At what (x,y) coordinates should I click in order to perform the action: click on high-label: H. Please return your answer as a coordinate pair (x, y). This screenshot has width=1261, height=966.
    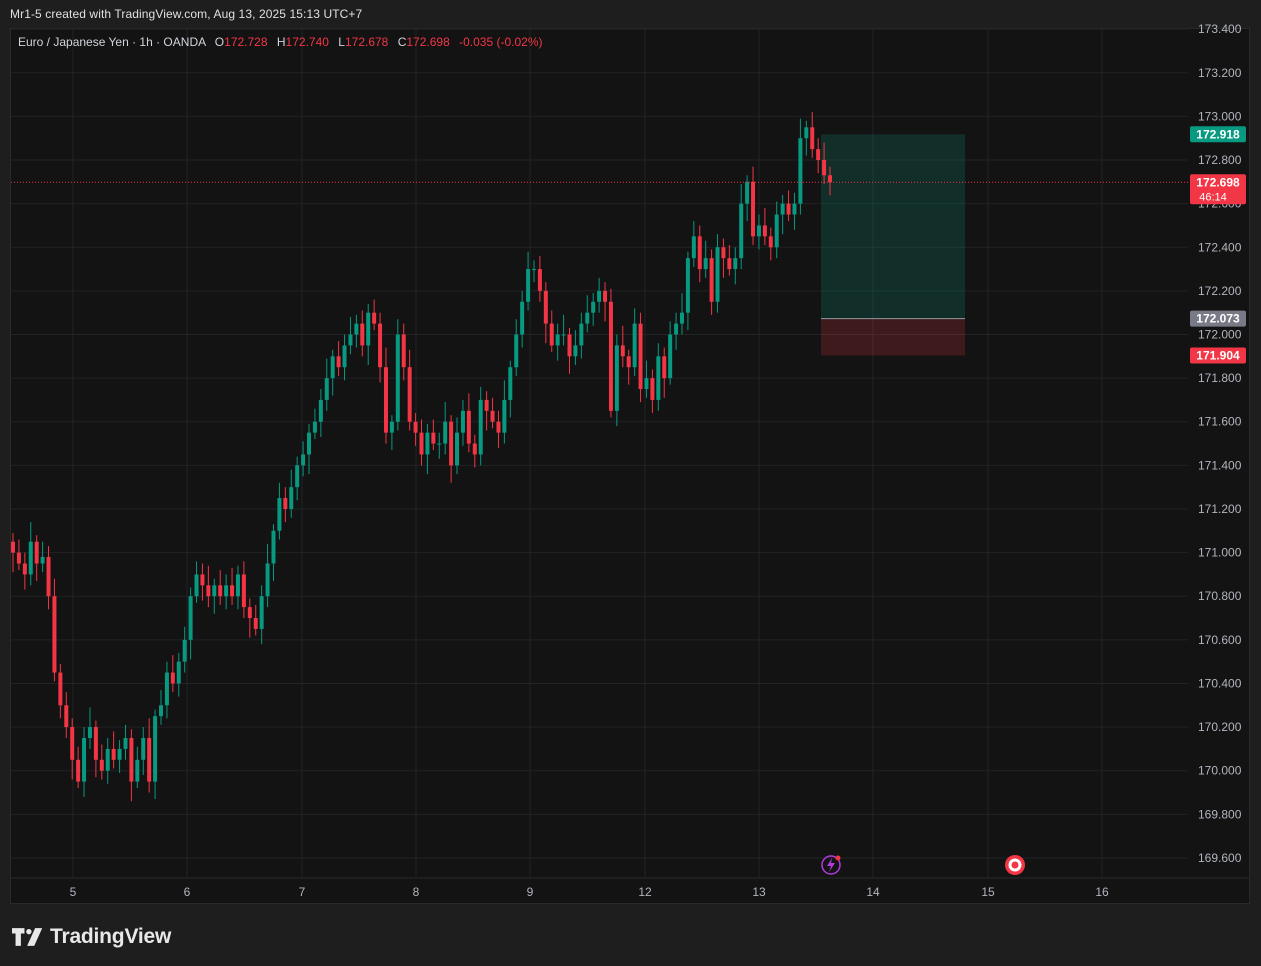
    Looking at the image, I should click on (281, 42).